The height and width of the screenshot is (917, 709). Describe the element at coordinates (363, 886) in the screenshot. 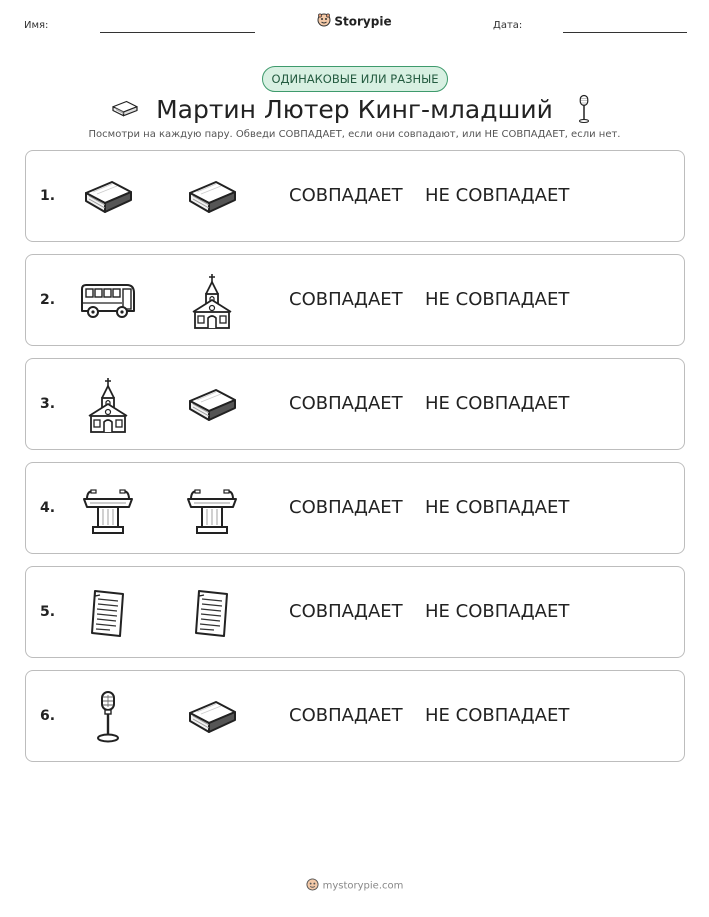

I see `footer-url: mystorypie.com` at that location.